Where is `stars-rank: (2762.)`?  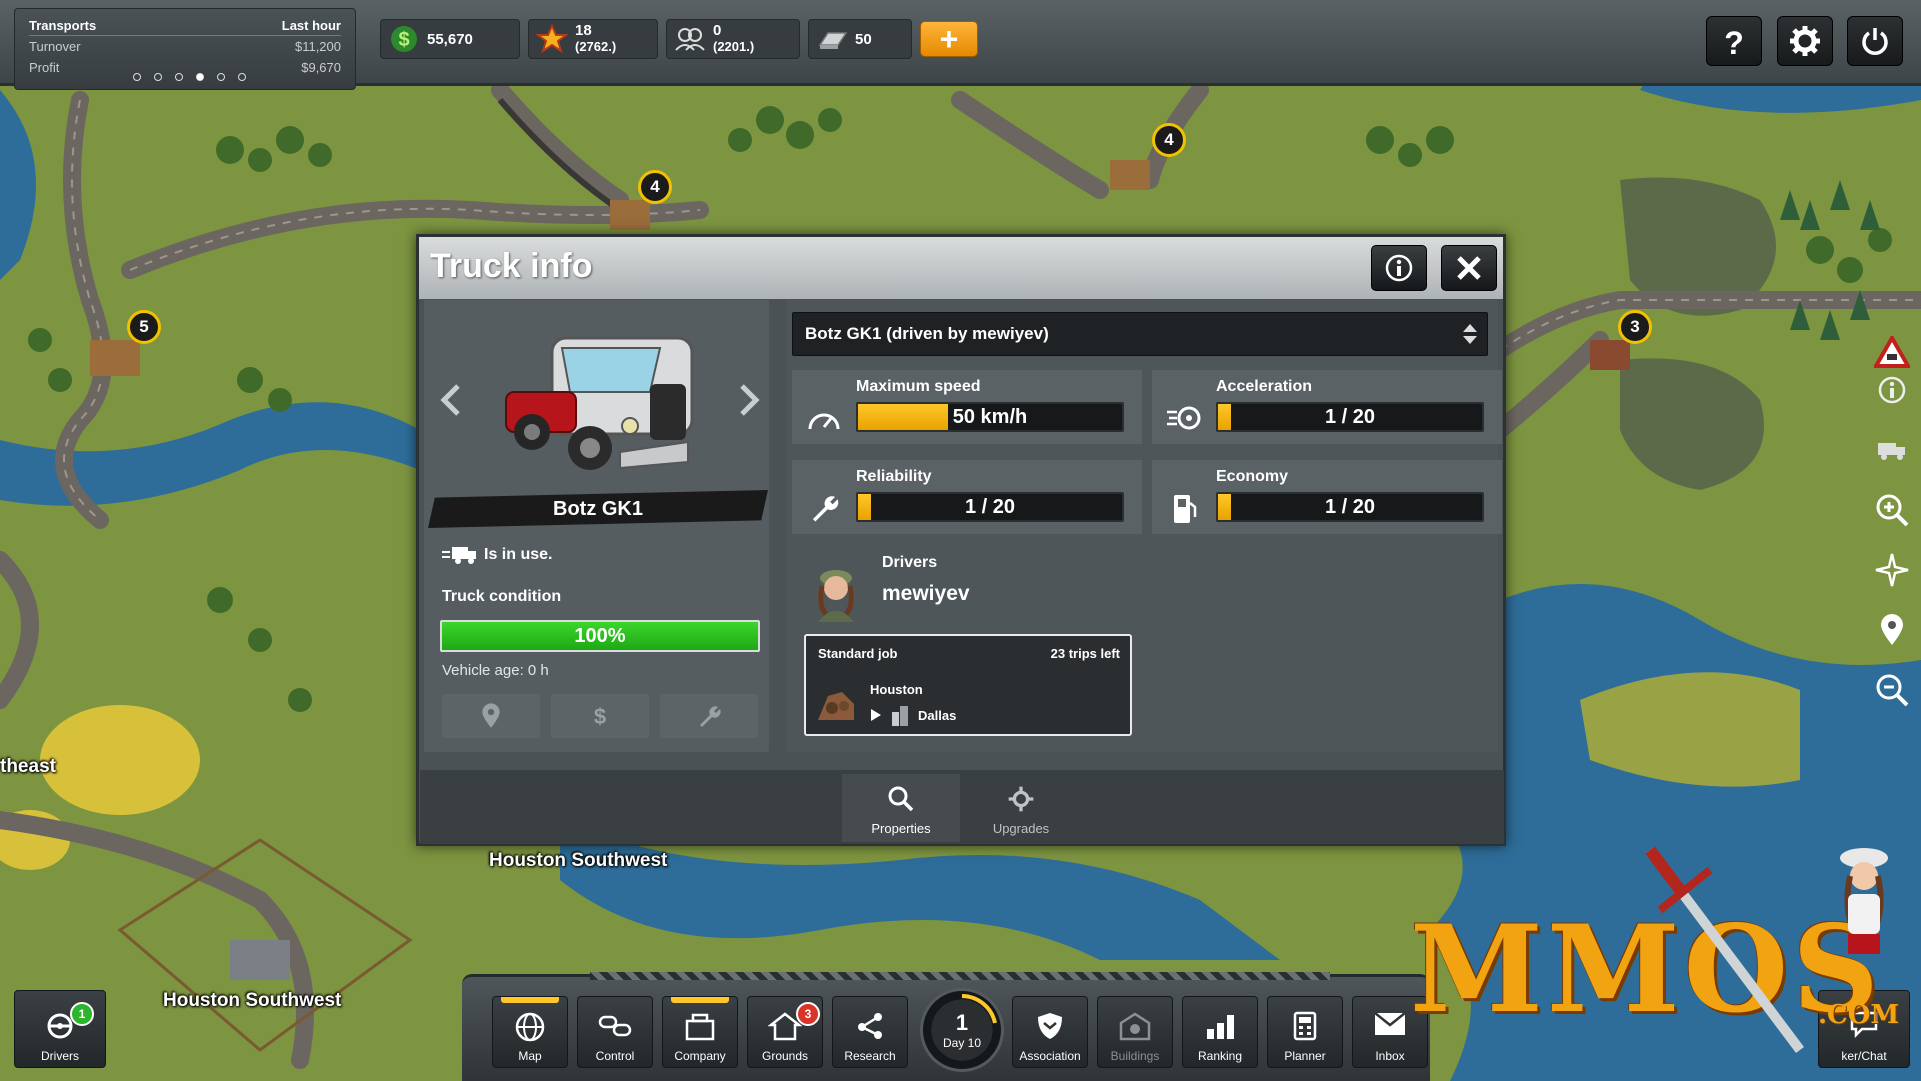 stars-rank: (2762.) is located at coordinates (596, 46).